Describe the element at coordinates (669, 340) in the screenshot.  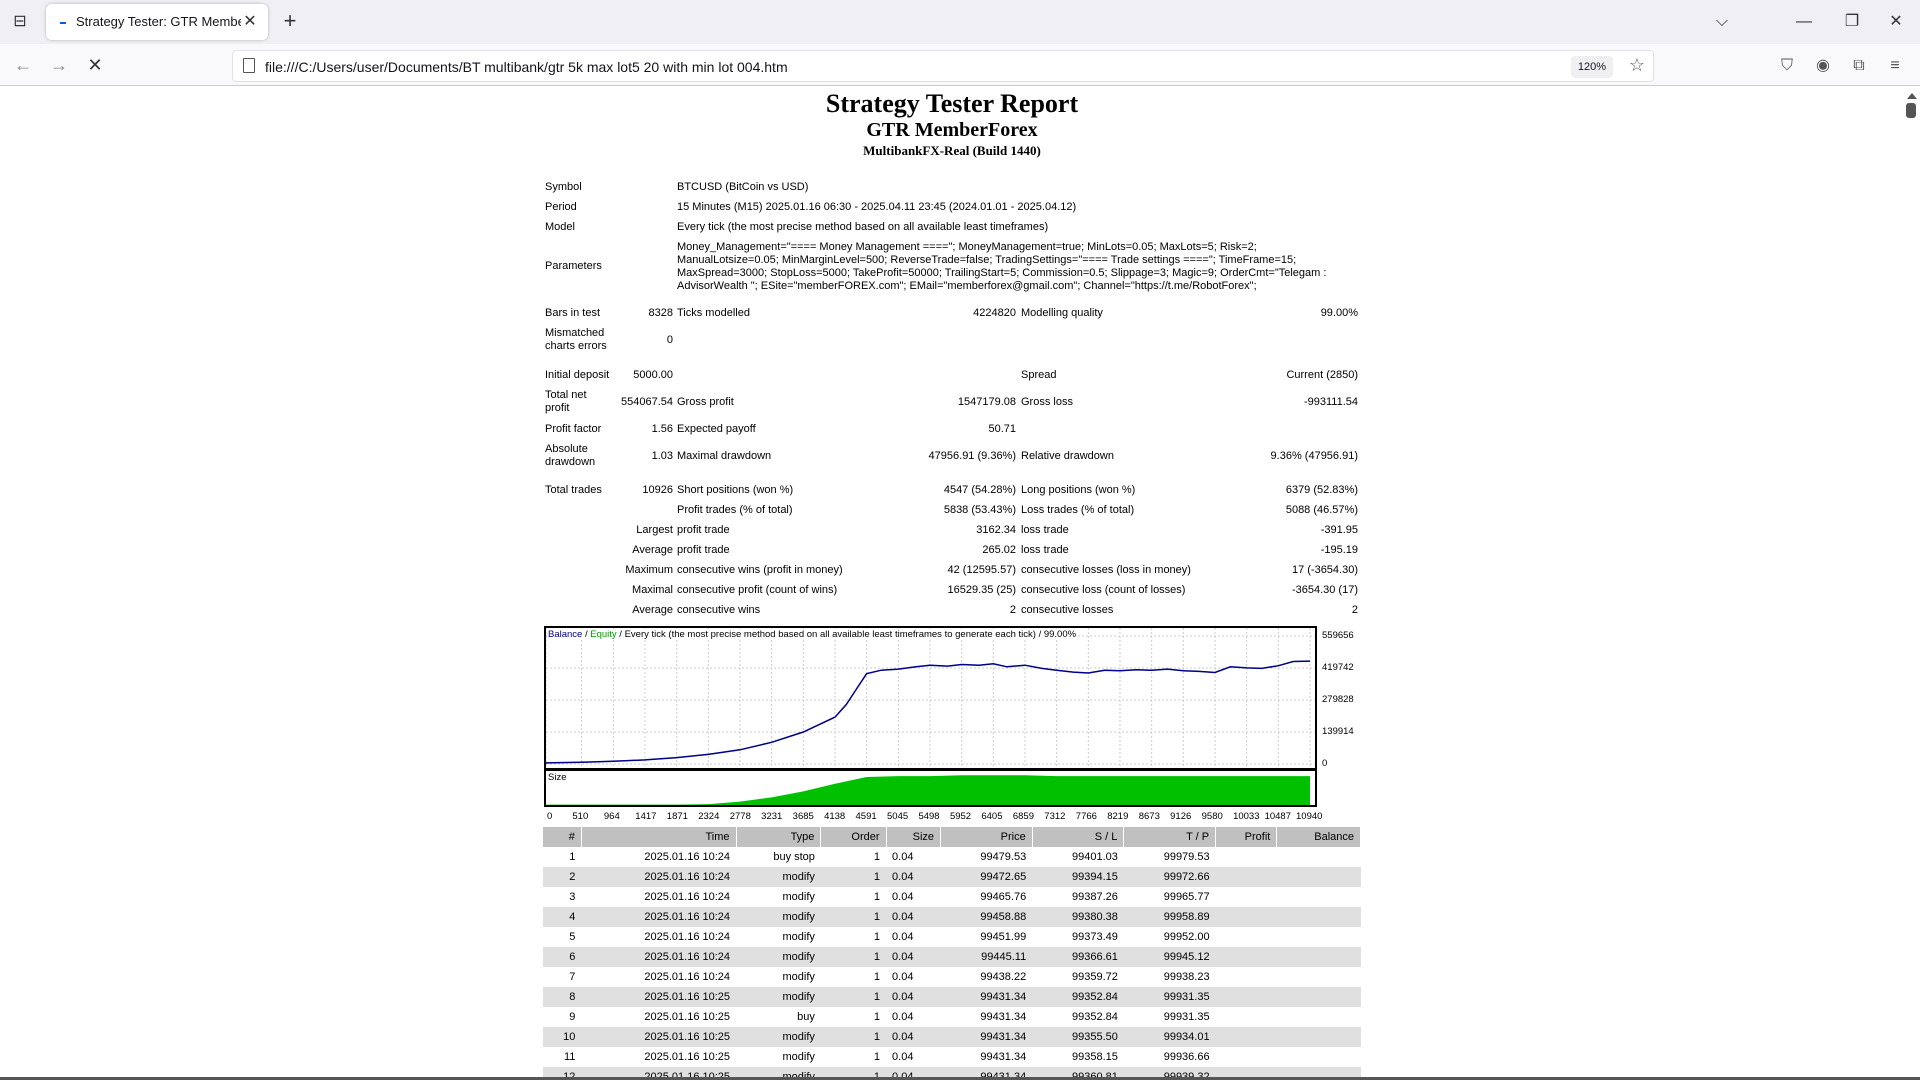
I see `mismatch-value: 0` at that location.